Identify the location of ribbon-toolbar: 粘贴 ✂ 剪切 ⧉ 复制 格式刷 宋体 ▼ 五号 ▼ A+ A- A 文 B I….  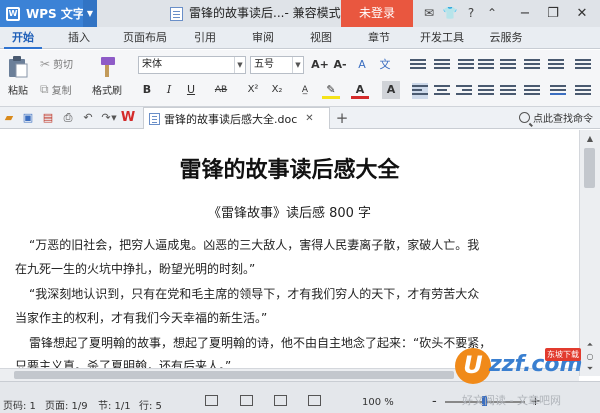
(300, 78).